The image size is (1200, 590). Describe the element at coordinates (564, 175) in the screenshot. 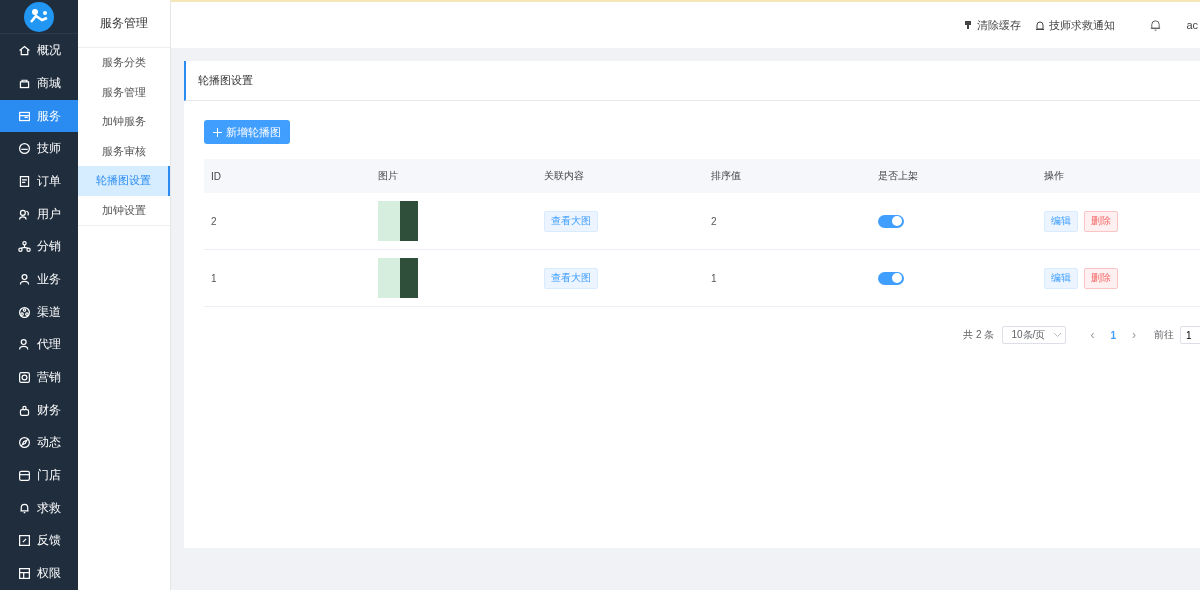

I see `column-header: 关联内容` at that location.